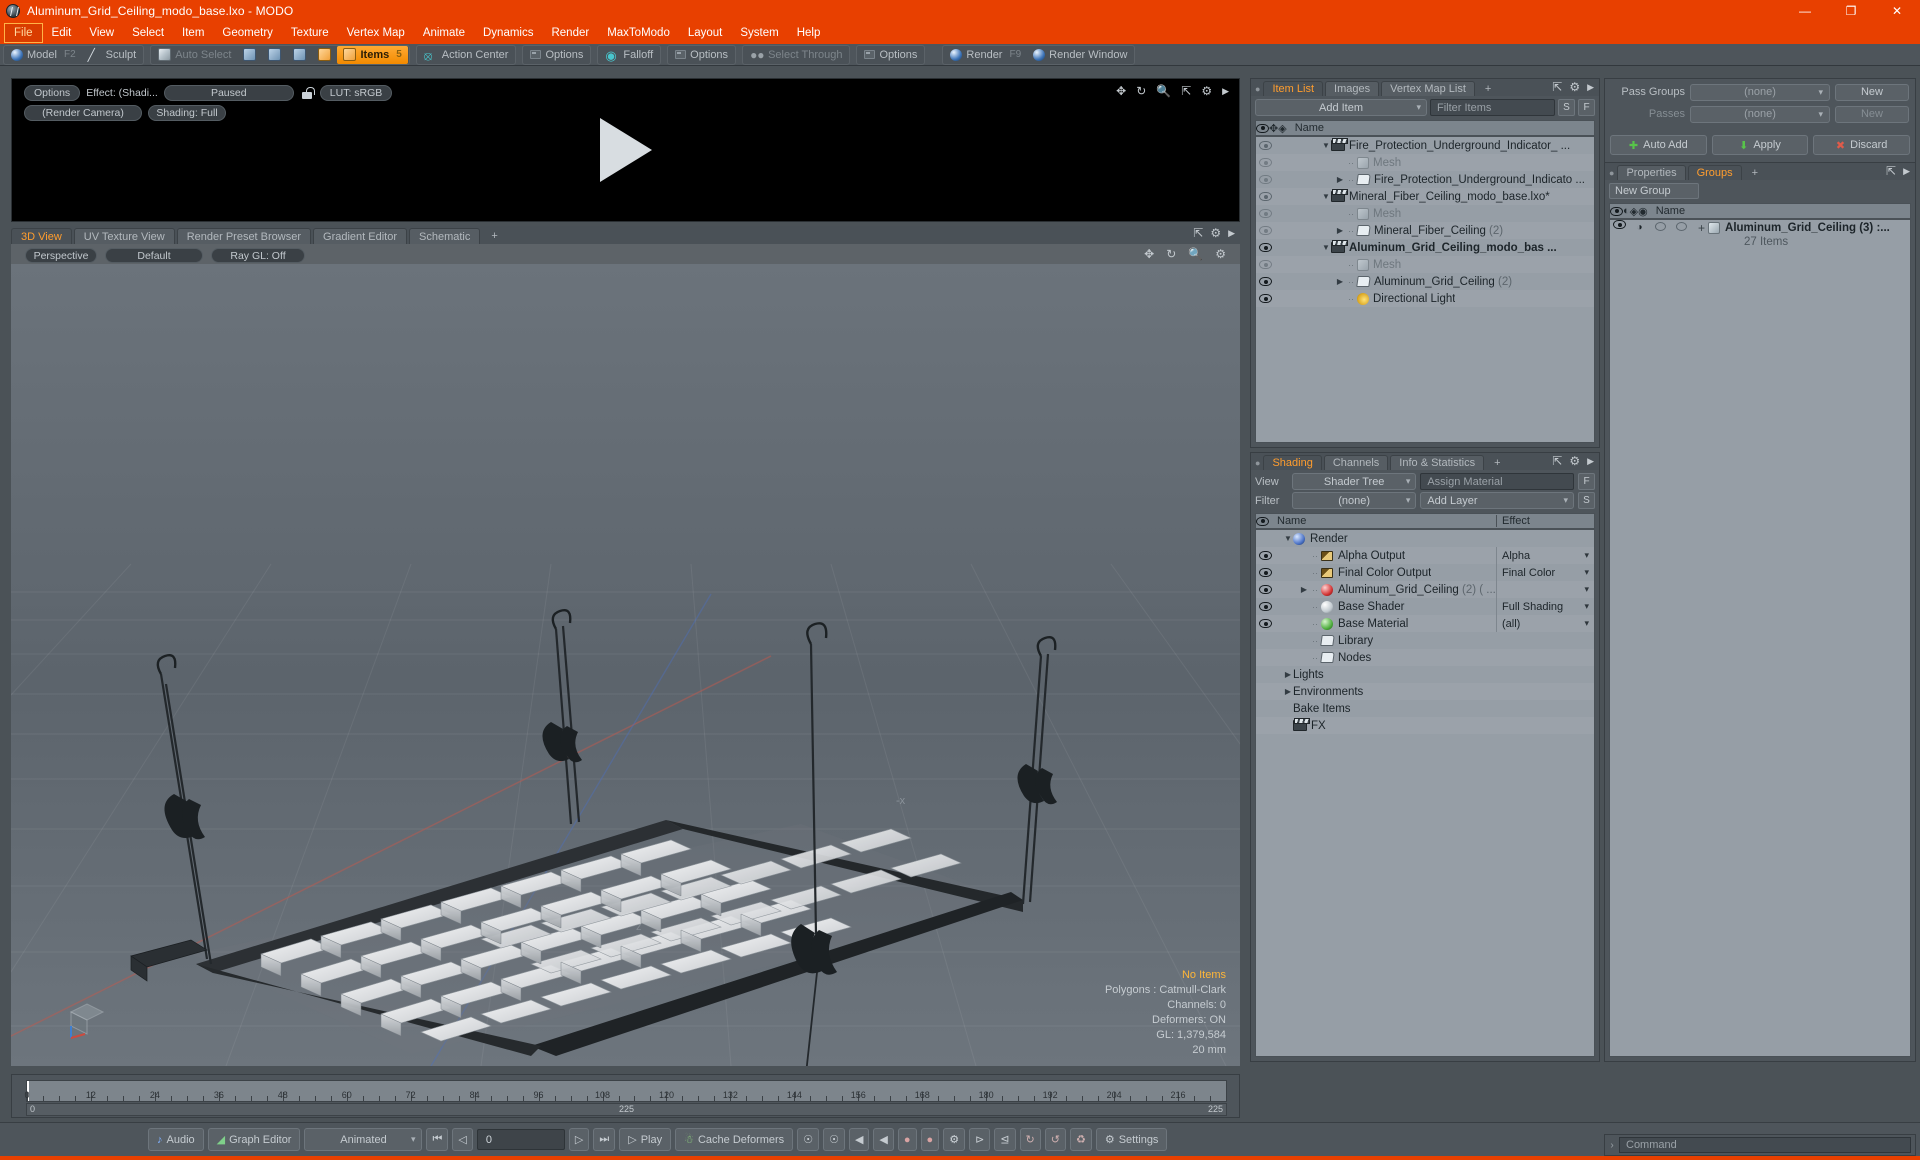  Describe the element at coordinates (299, 55) in the screenshot. I see `polygon-select-button` at that location.